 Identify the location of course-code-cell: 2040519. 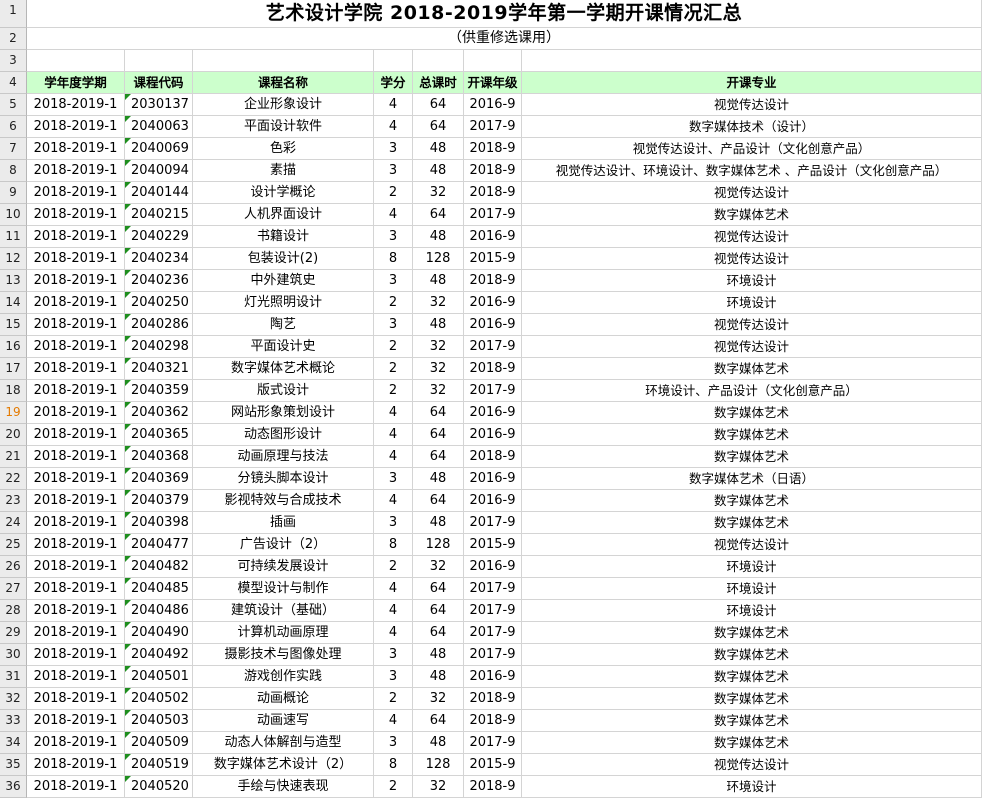
(159, 765).